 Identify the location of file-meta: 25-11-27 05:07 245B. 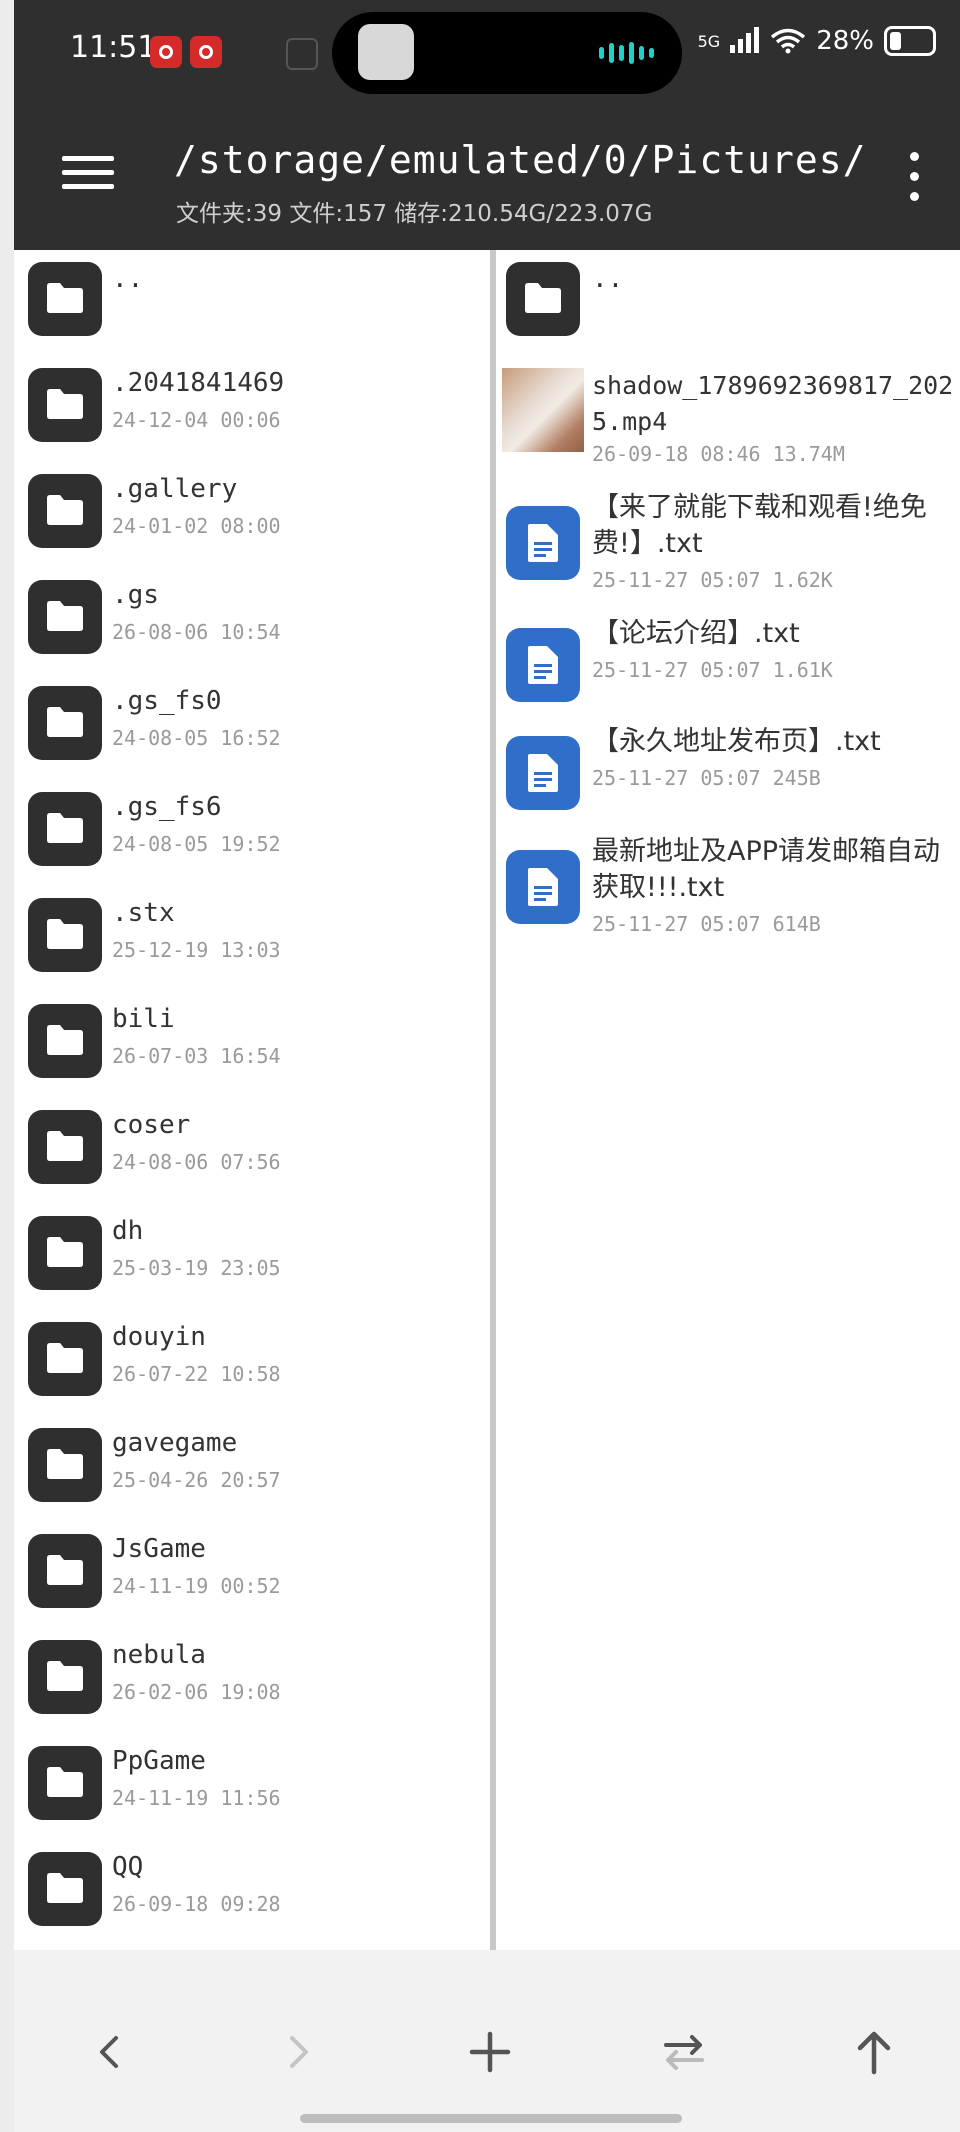
(706, 778).